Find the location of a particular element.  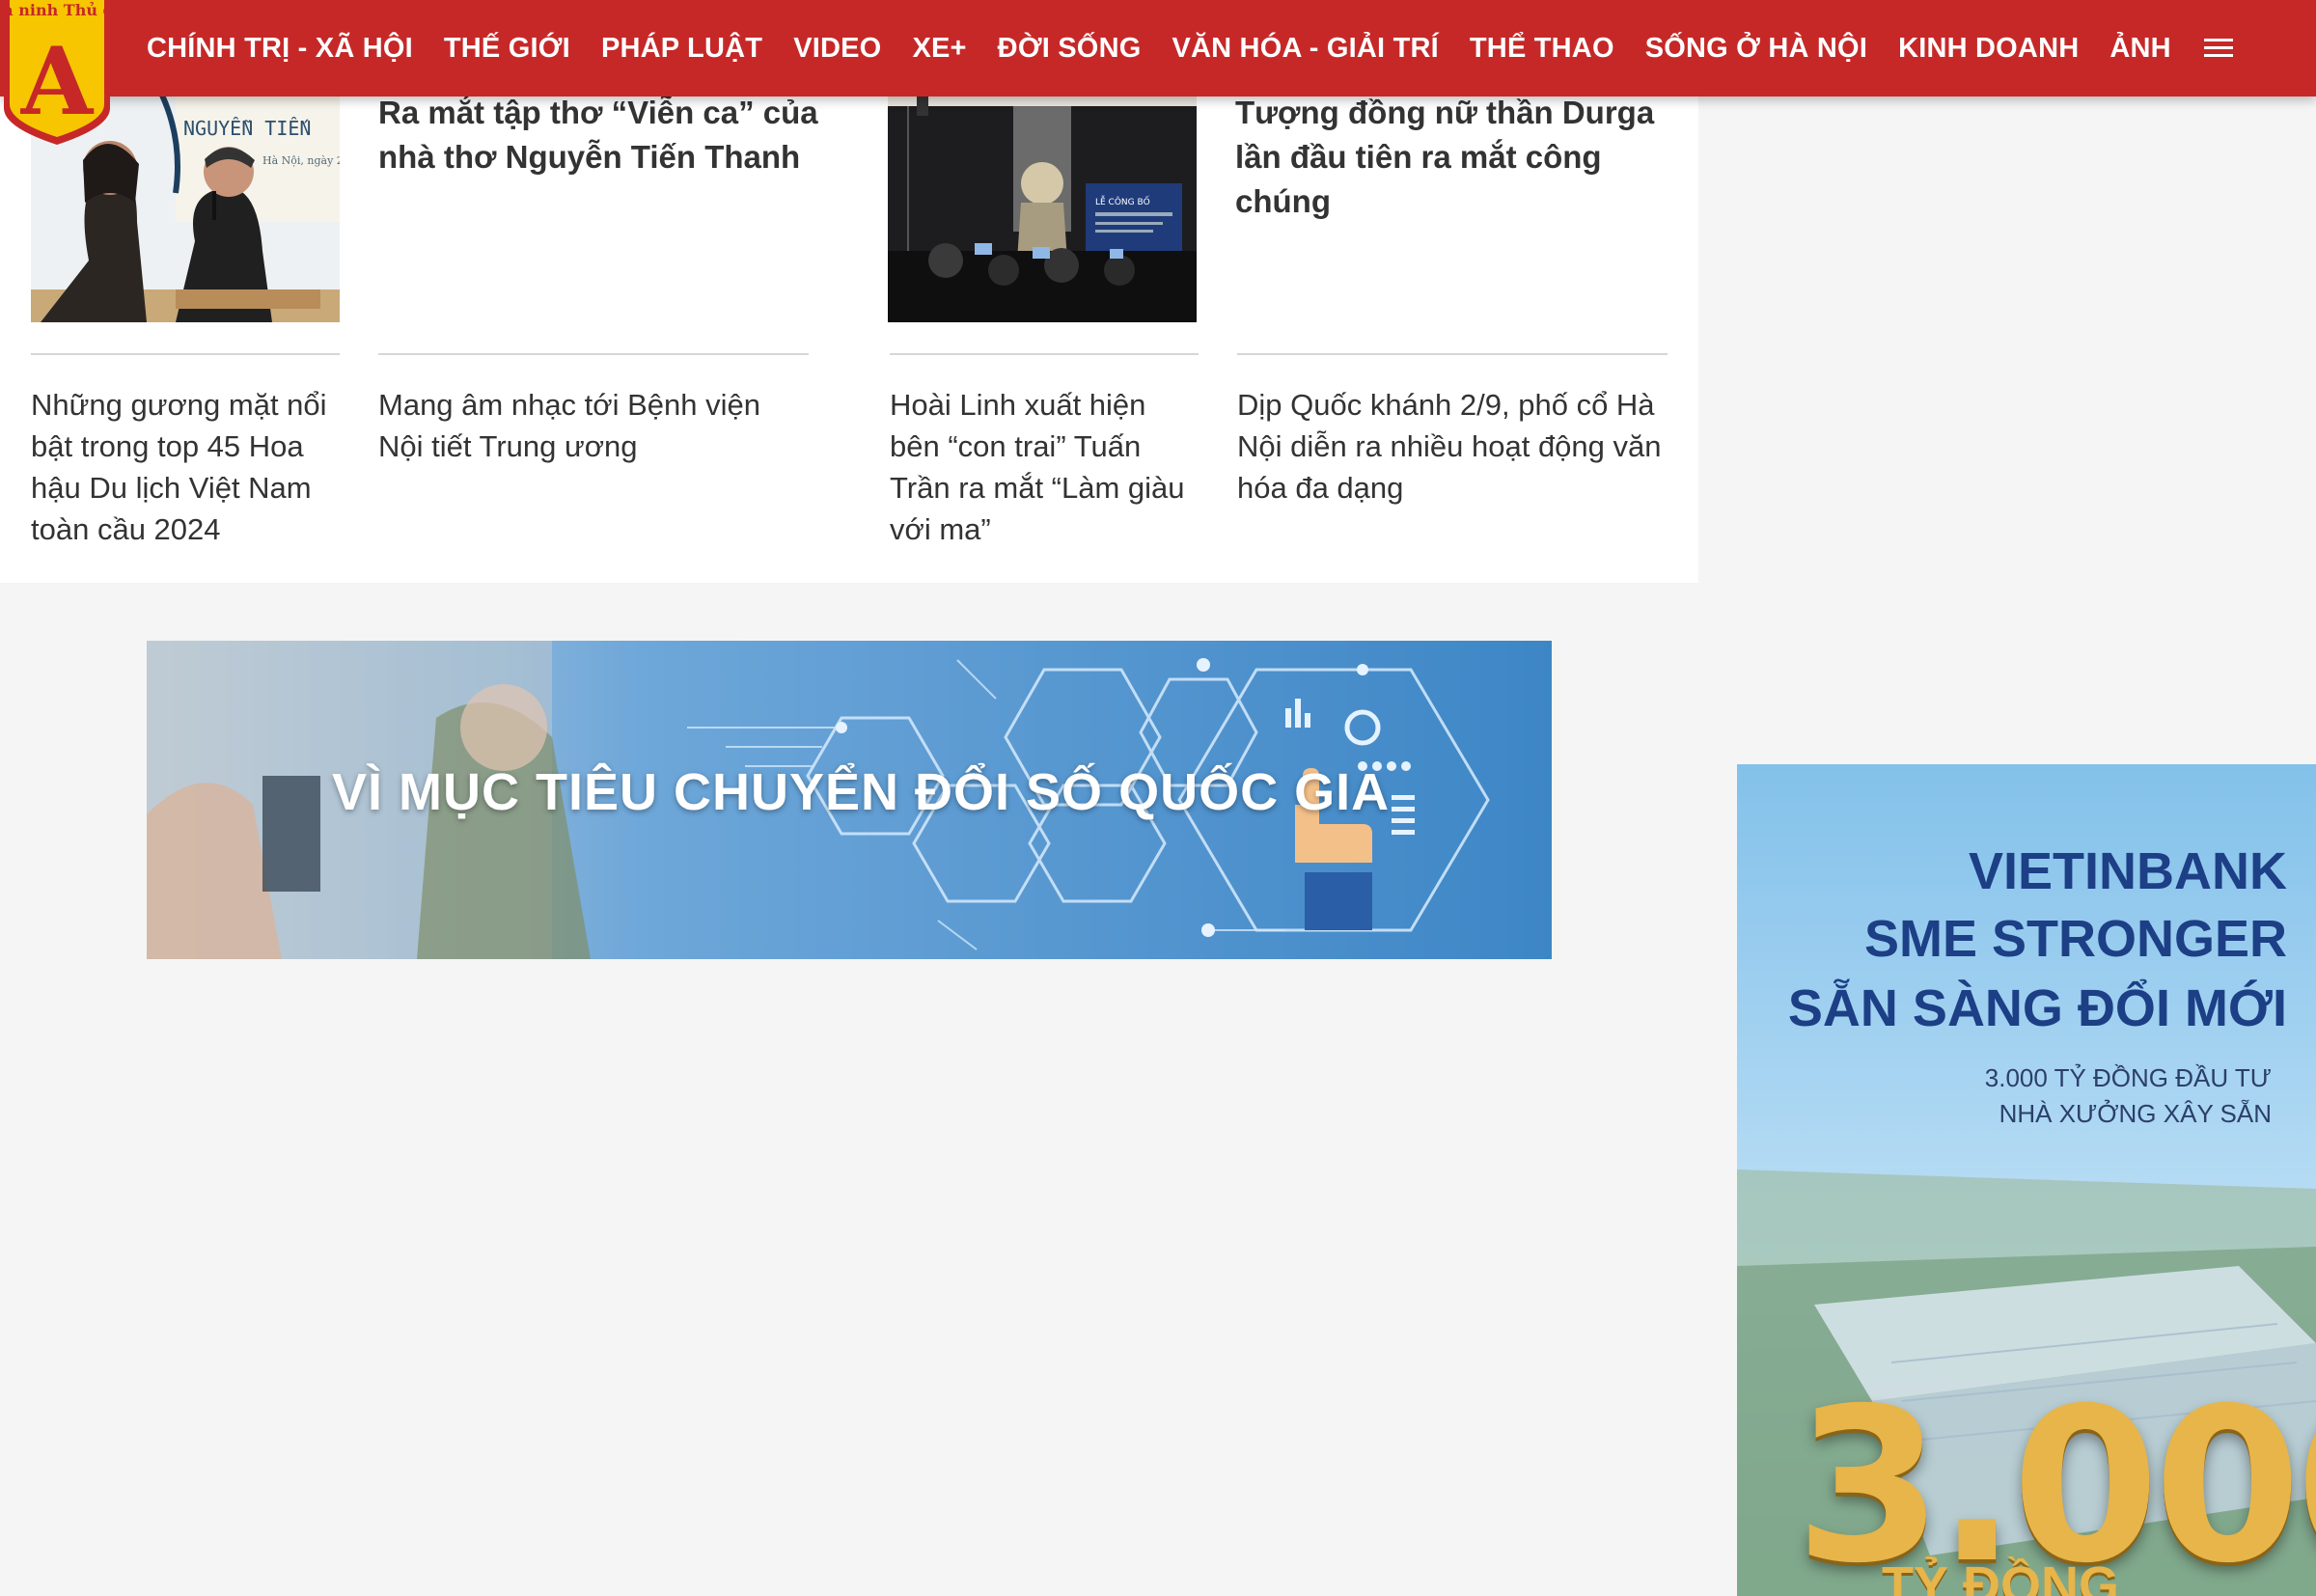

nav-item-phap-luat: PHÁP LUẬT is located at coordinates (681, 49).